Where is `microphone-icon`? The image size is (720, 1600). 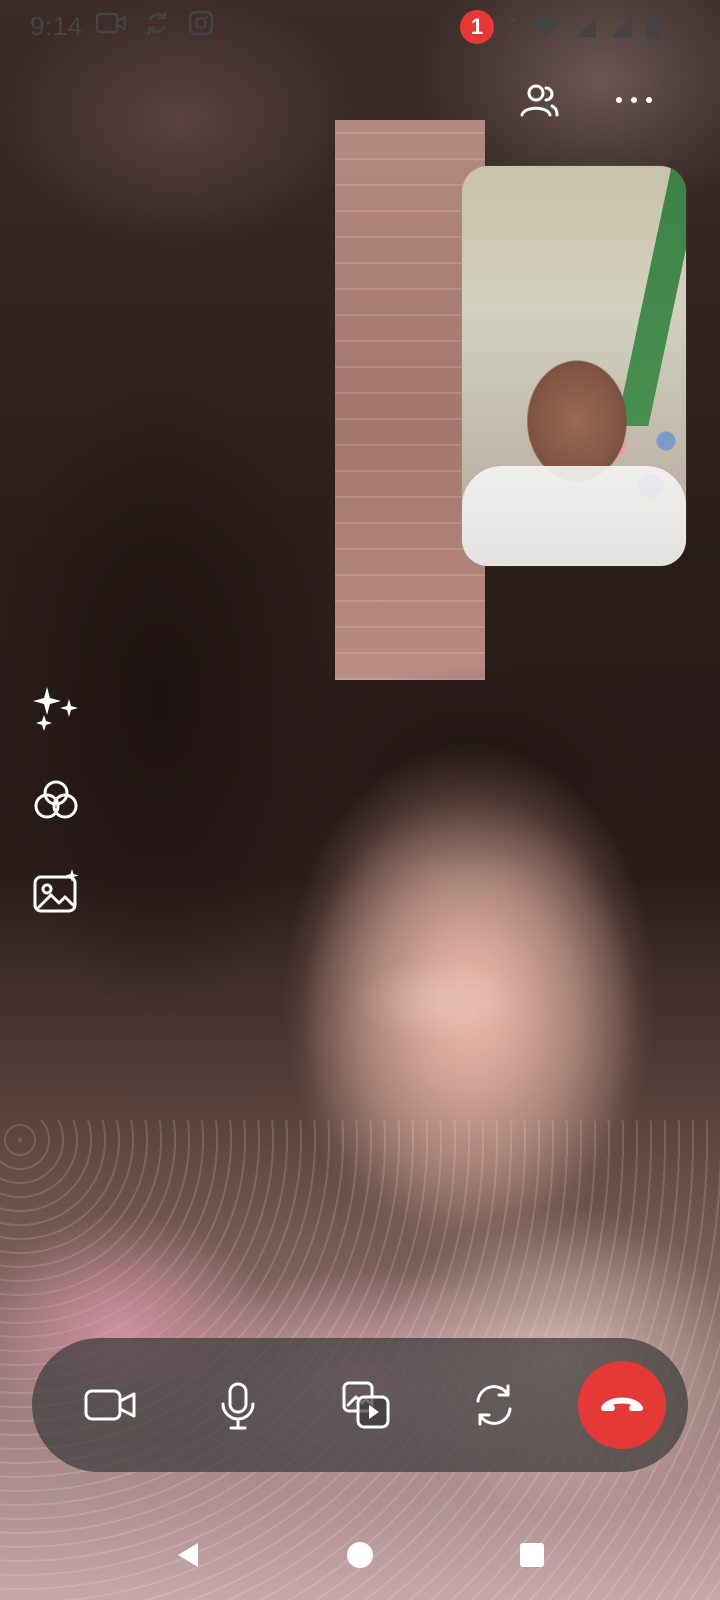 microphone-icon is located at coordinates (238, 1405).